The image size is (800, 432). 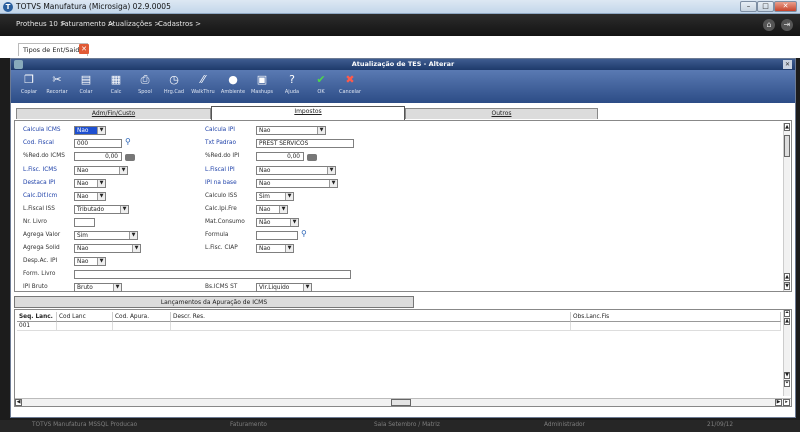 I want to click on input-cod-fiscal: 000, so click(x=98, y=143).